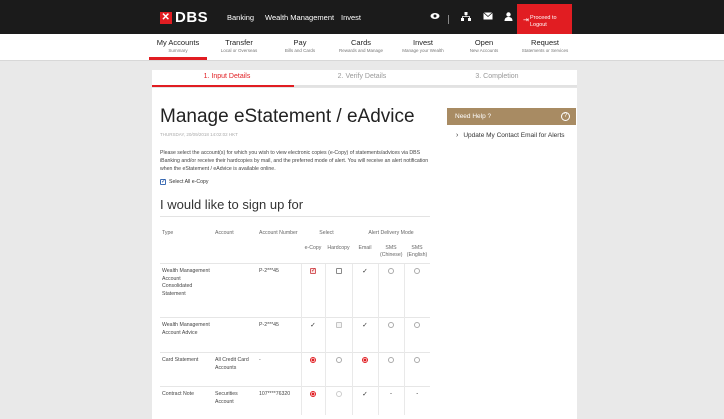 The width and height of the screenshot is (724, 419). What do you see at coordinates (178, 42) in the screenshot?
I see `nav-title: My Accounts` at bounding box center [178, 42].